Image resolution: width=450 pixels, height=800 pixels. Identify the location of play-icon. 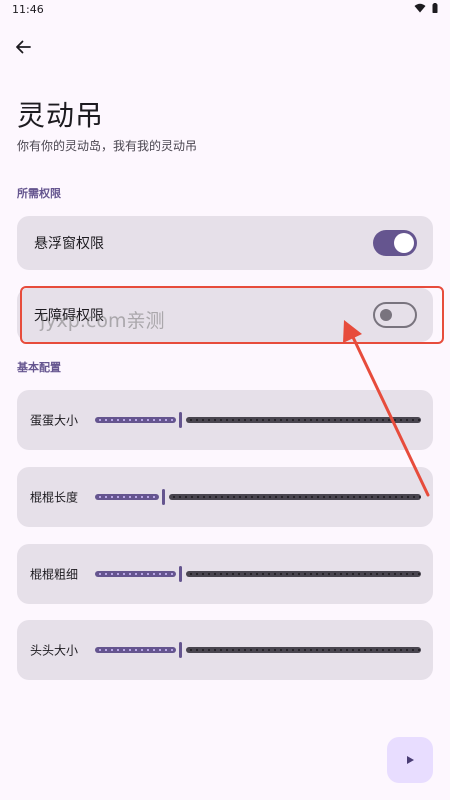
(410, 760).